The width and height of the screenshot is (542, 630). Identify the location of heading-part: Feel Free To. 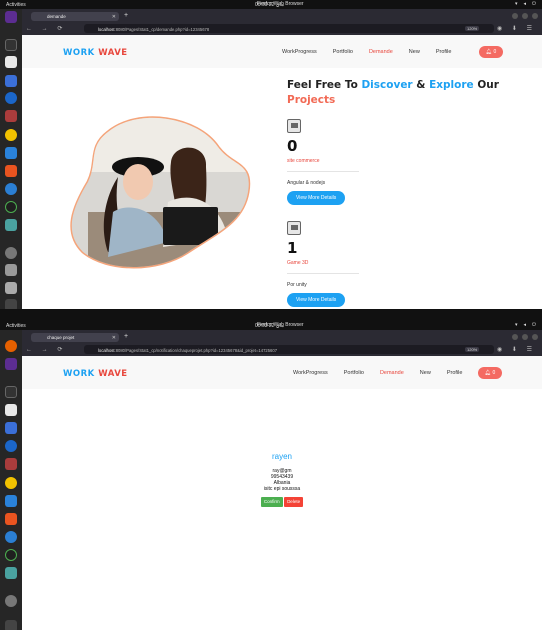
(324, 85).